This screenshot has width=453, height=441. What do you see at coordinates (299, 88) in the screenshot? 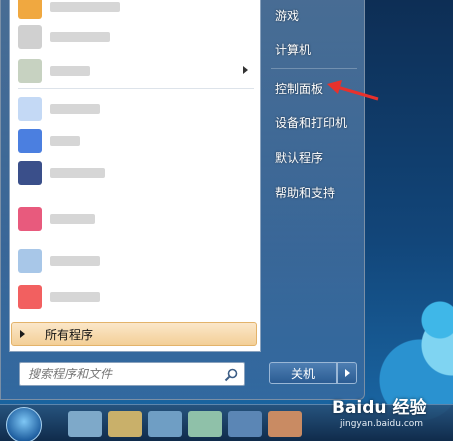
I see `menu-item-label: 控制面板` at bounding box center [299, 88].